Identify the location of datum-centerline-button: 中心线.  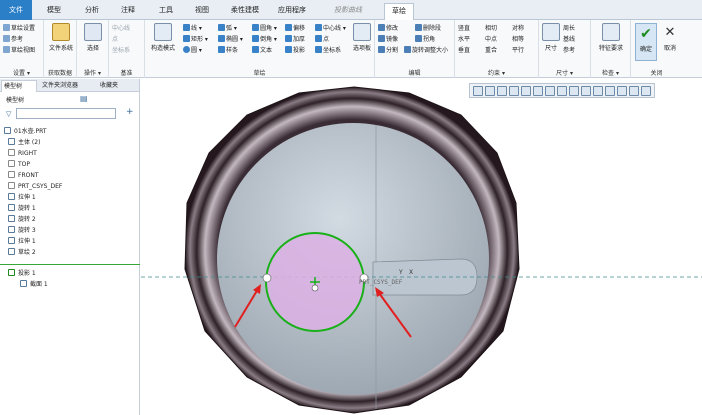
(121, 28).